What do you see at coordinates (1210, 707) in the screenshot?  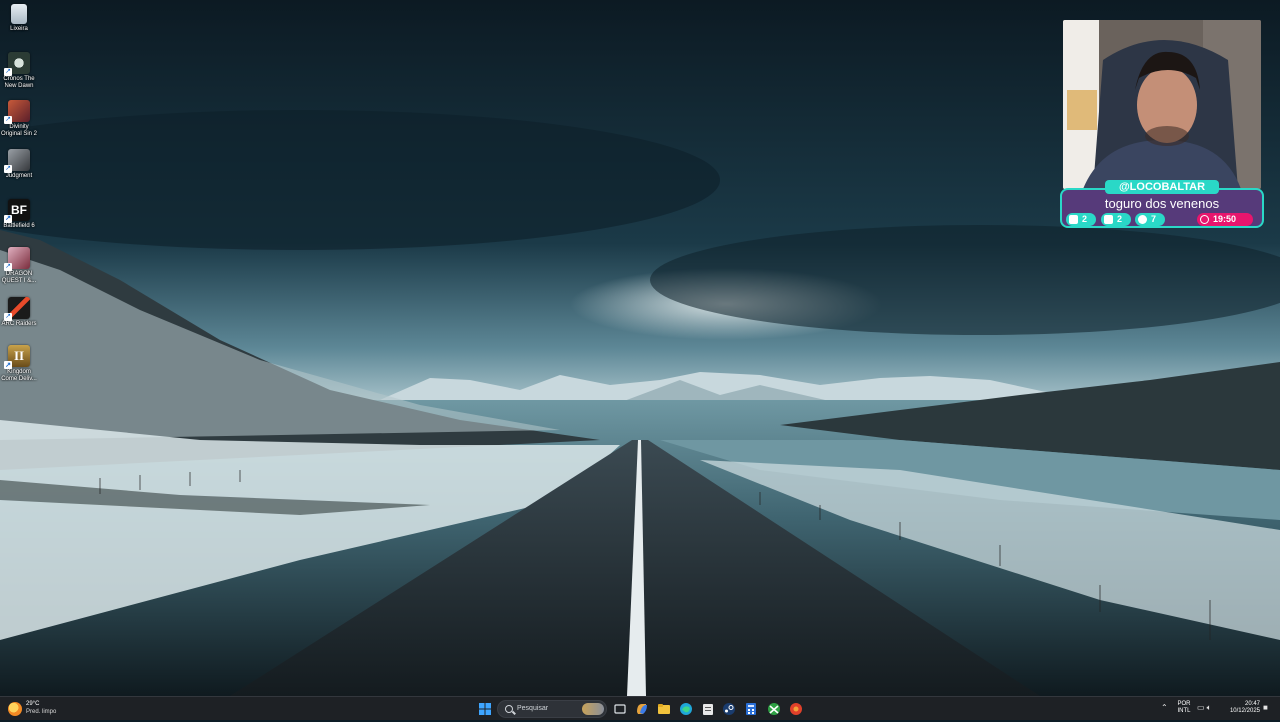 I see `volume-icon: 🔈︎` at bounding box center [1210, 707].